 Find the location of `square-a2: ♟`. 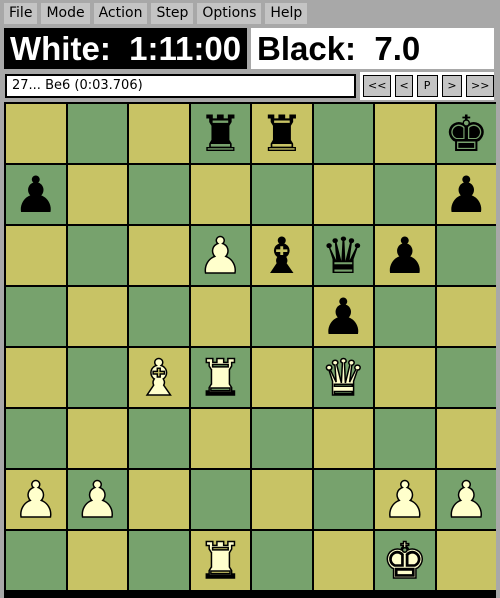

square-a2: ♟ is located at coordinates (36, 499).